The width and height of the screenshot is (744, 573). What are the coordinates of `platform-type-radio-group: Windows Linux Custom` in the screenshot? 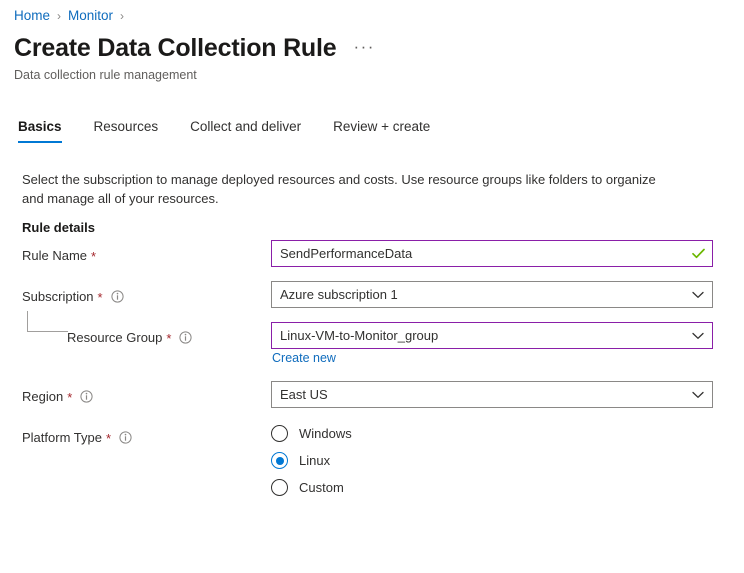 It's located at (311, 460).